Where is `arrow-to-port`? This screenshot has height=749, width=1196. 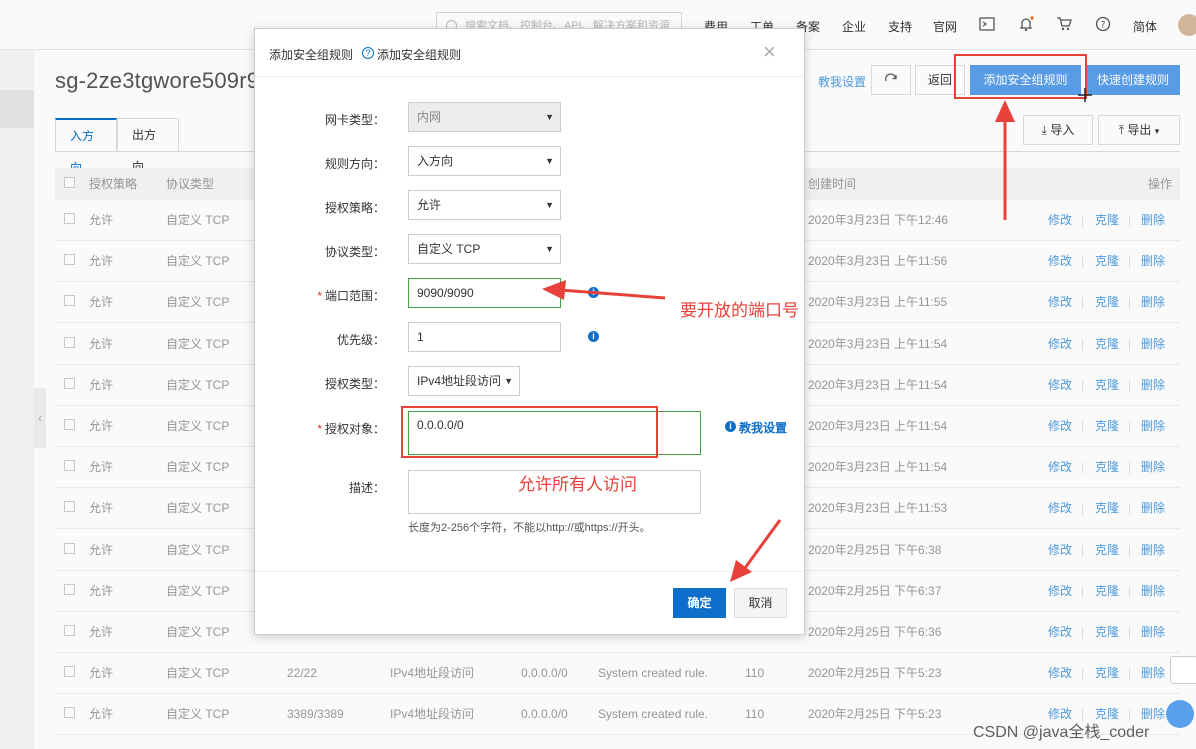 arrow-to-port is located at coordinates (612, 294).